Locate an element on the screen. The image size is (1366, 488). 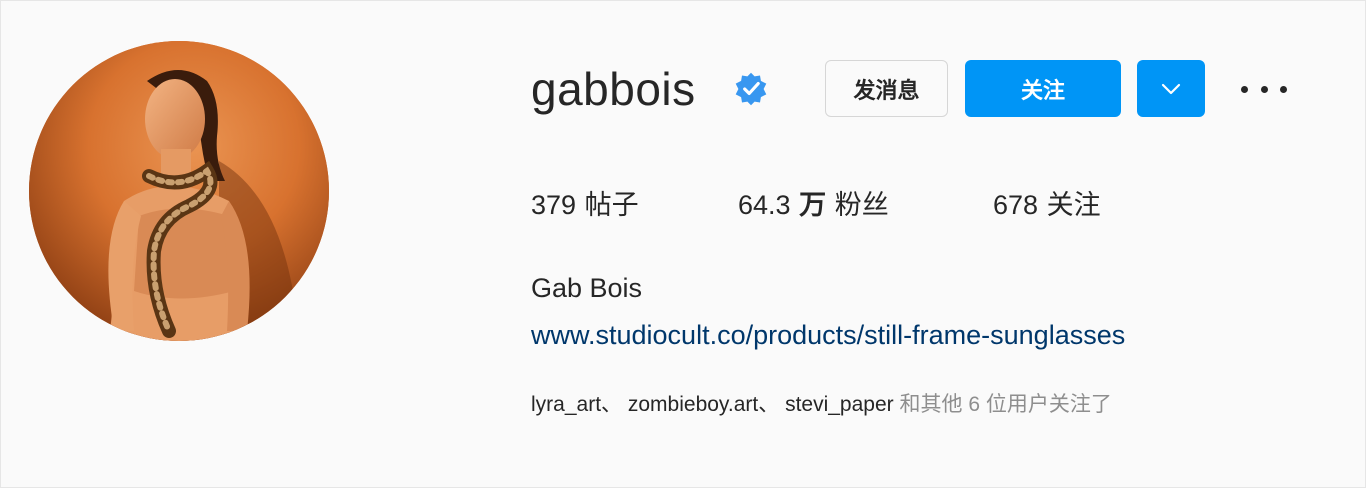
follower-link: zombieboy.art is located at coordinates (693, 404).